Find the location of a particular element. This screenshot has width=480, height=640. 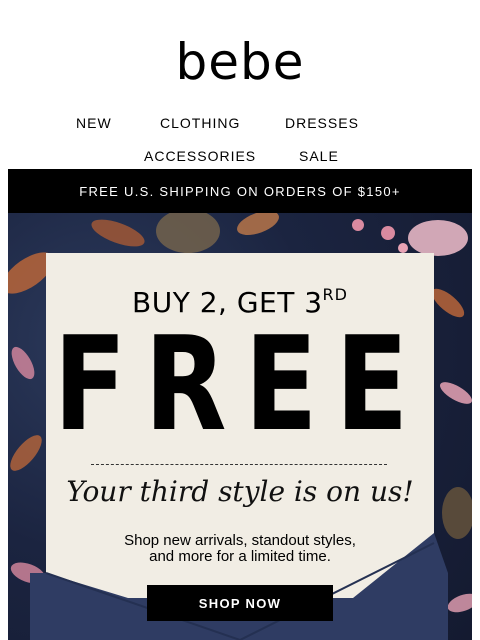

free-shipping-banner: FREE U.S. SHIPPING ON ORDERS OF $150+ is located at coordinates (240, 191).